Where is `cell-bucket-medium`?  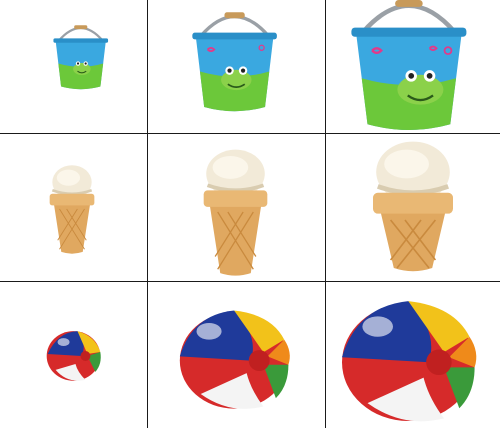
cell-bucket-medium is located at coordinates (237, 67).